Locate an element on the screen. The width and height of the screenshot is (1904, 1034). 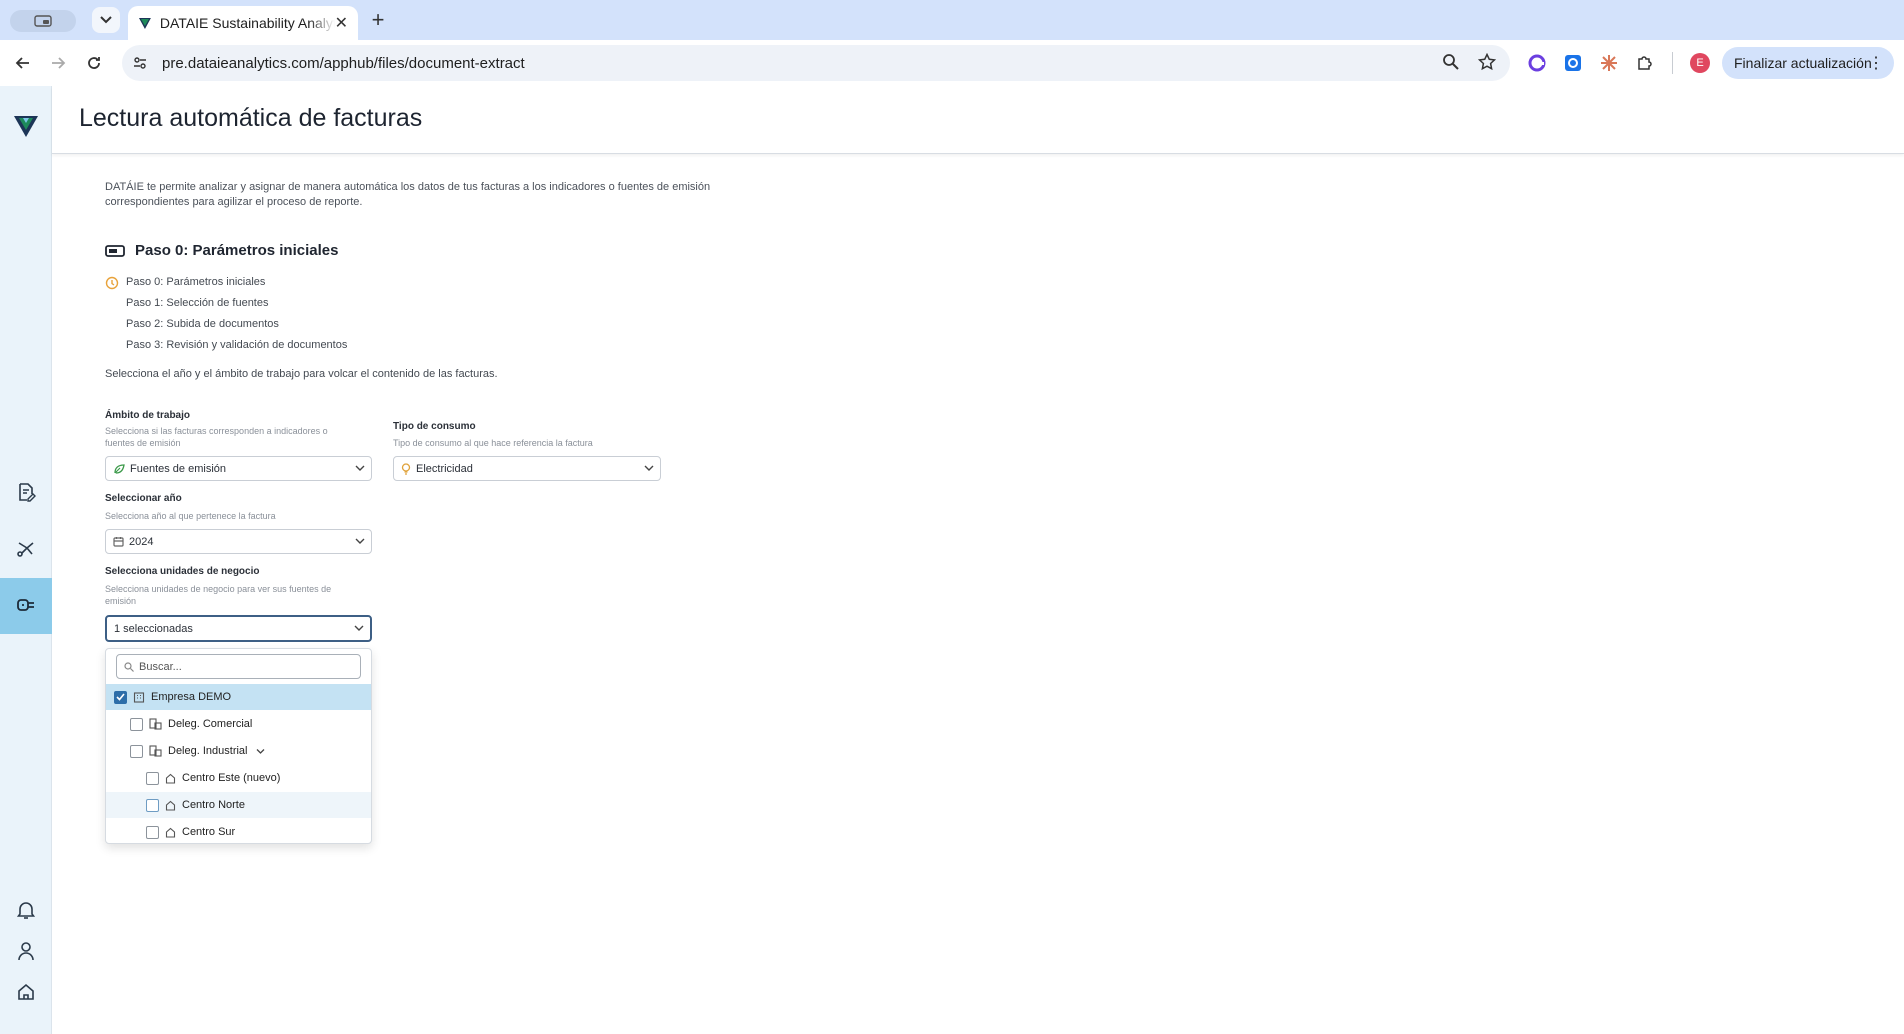
site-info-icon is located at coordinates (140, 63).